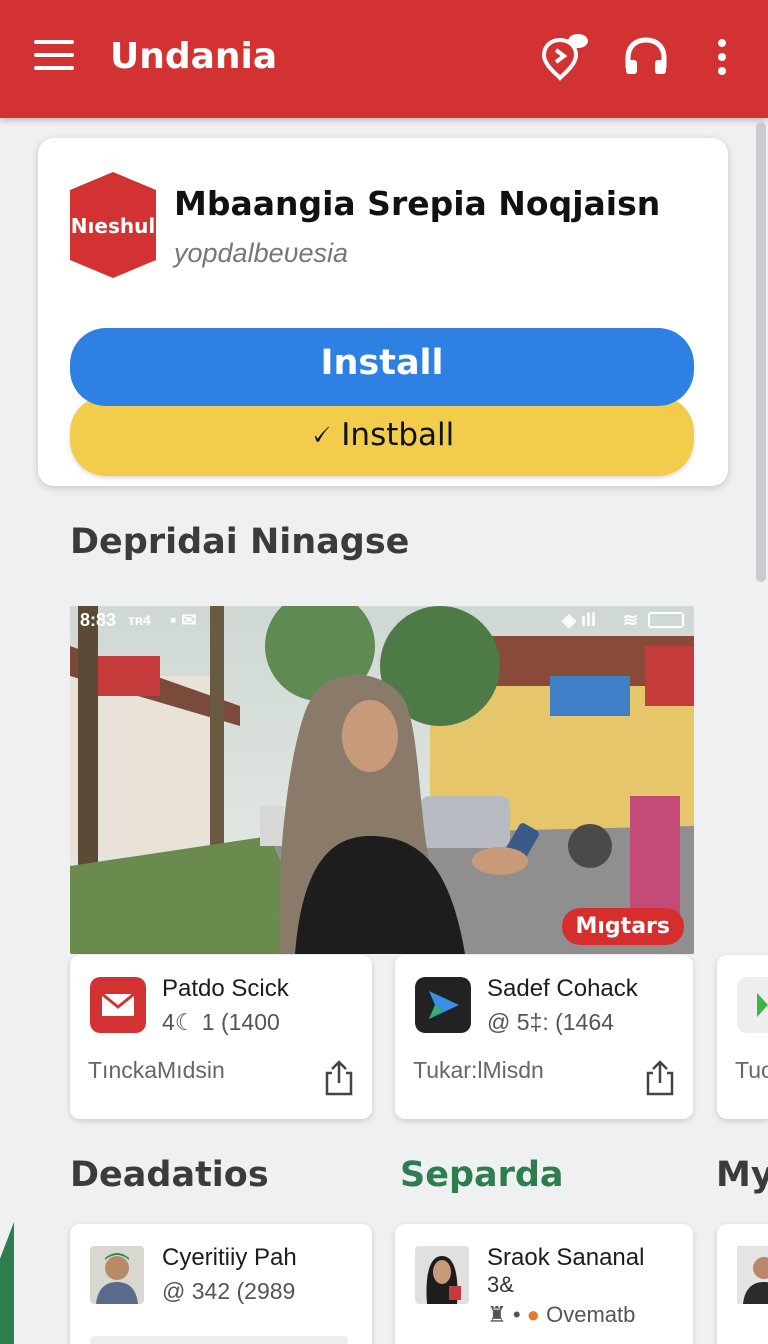  What do you see at coordinates (221, 1037) in the screenshot?
I see `app-card: Patdo Scick 4☾ 1 (1400 TınckaMıdsin` at bounding box center [221, 1037].